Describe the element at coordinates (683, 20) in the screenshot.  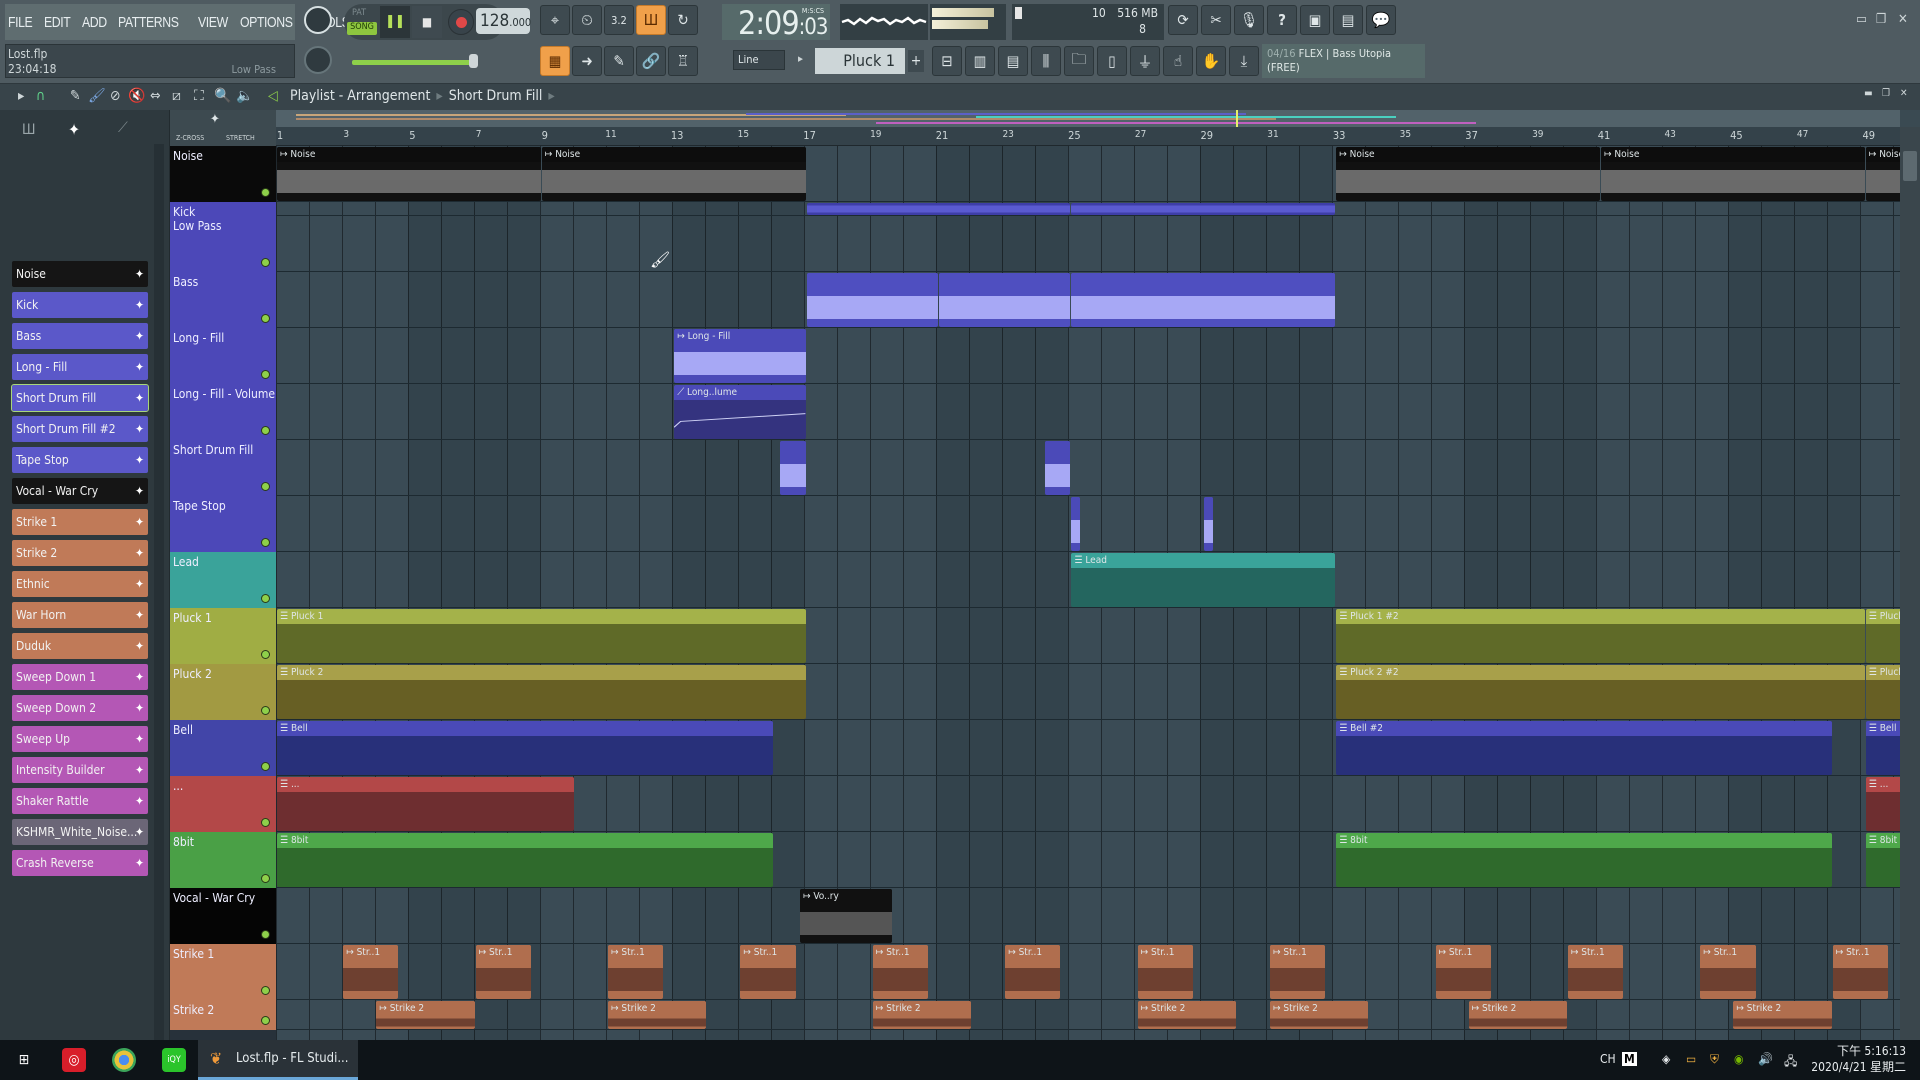
I see `loop-record-button: ↻` at that location.